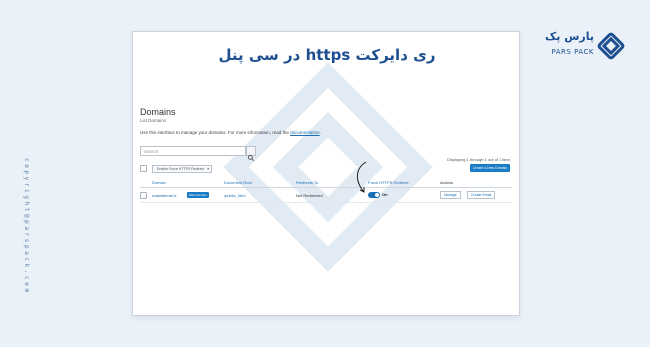 This screenshot has width=650, height=347. What do you see at coordinates (143, 195) in the screenshot?
I see `row-checkbox` at bounding box center [143, 195].